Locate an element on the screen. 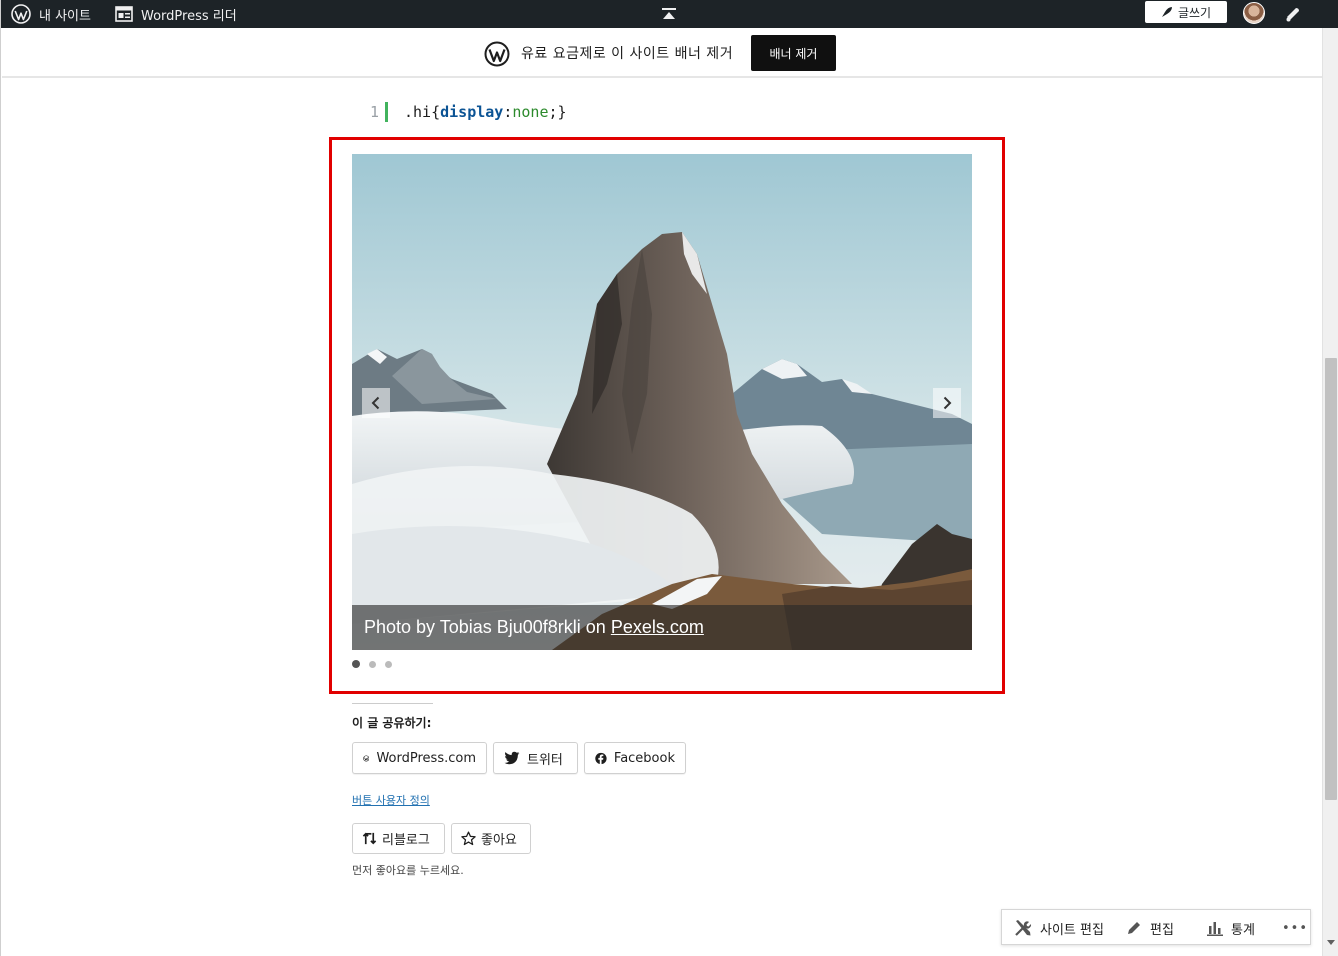 This screenshot has width=1338, height=956. edit-label: 편집 is located at coordinates (1162, 930).